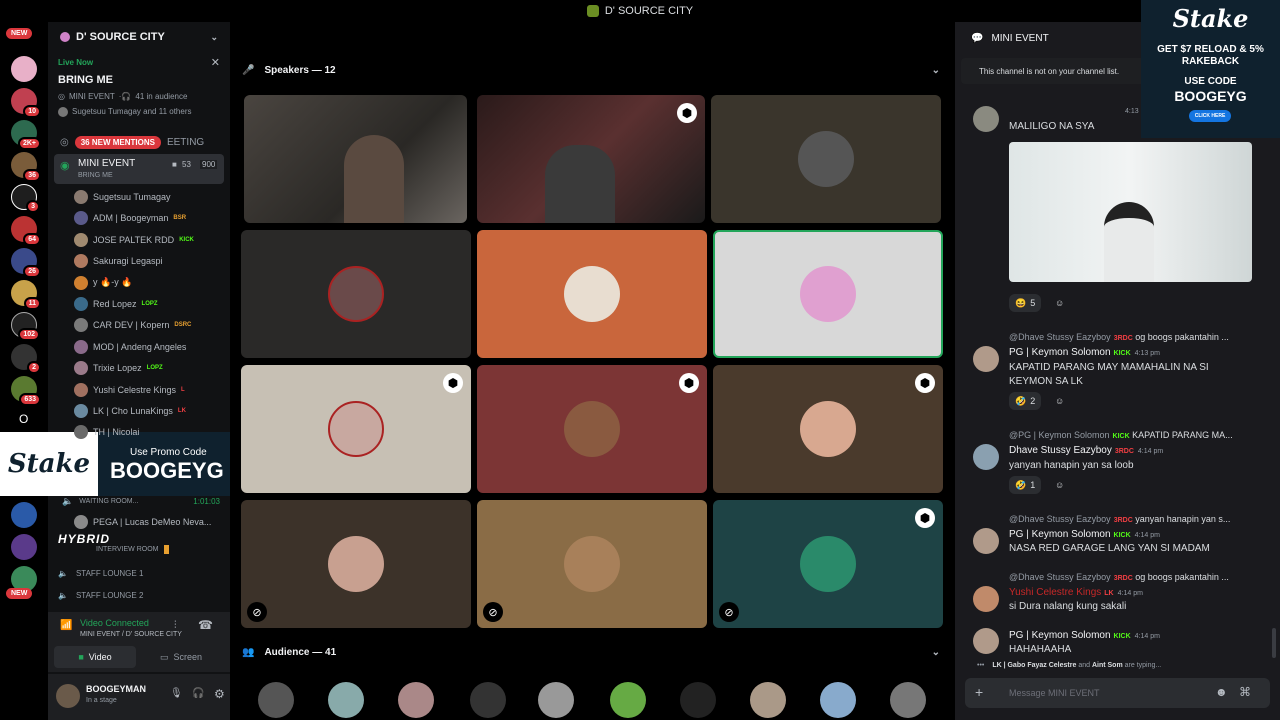 The image size is (1280, 720). What do you see at coordinates (219, 694) in the screenshot?
I see `gear-icon: ⚙` at bounding box center [219, 694].